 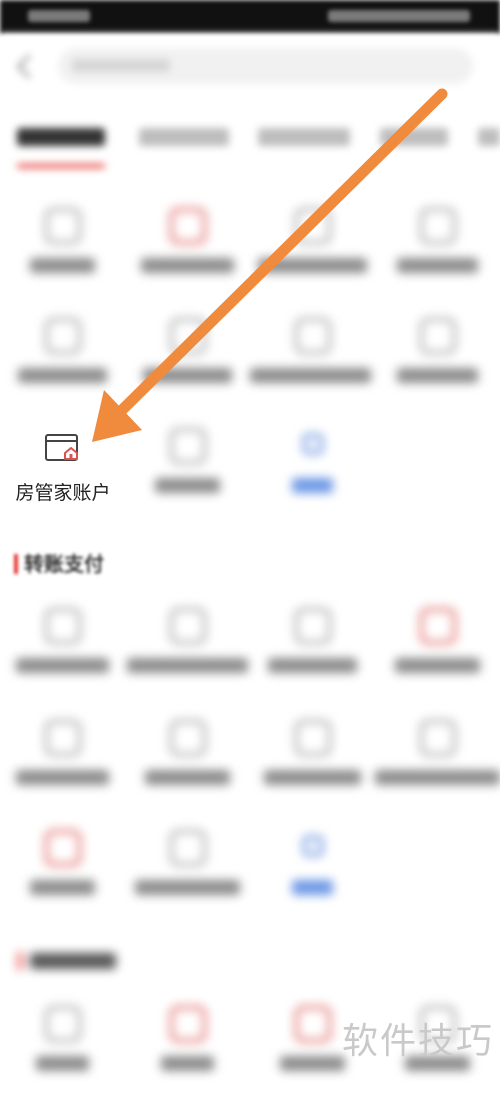 What do you see at coordinates (64, 564) in the screenshot?
I see `section-title-text: 转账支付` at bounding box center [64, 564].